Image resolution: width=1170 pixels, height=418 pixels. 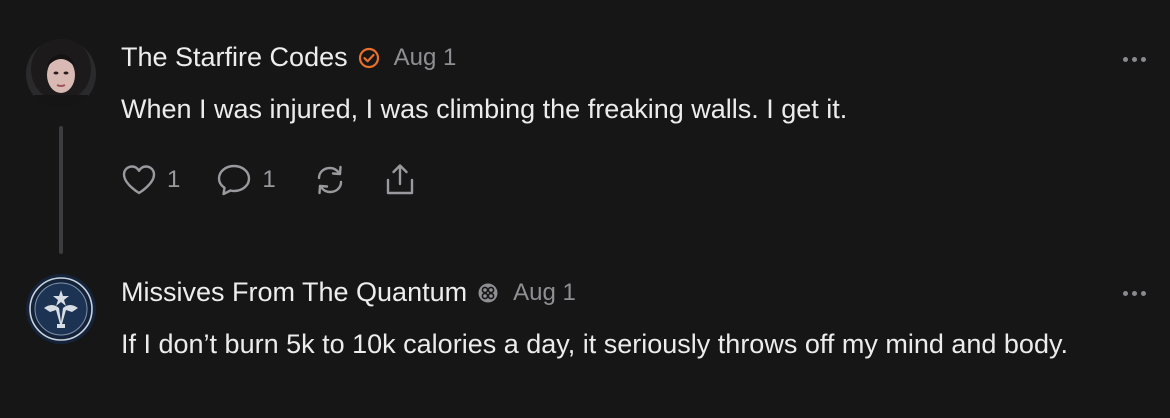 I want to click on share-button, so click(x=400, y=180).